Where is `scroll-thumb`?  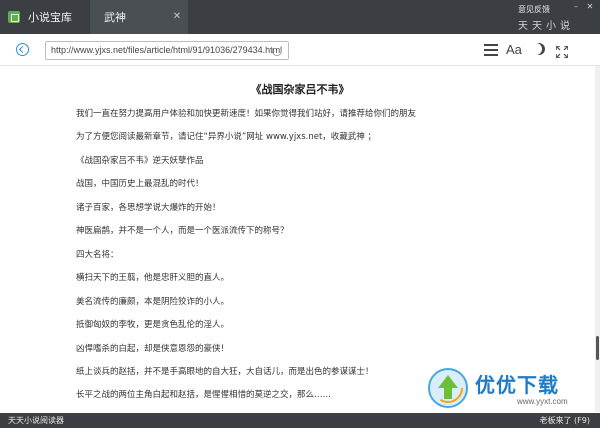 scroll-thumb is located at coordinates (597, 348).